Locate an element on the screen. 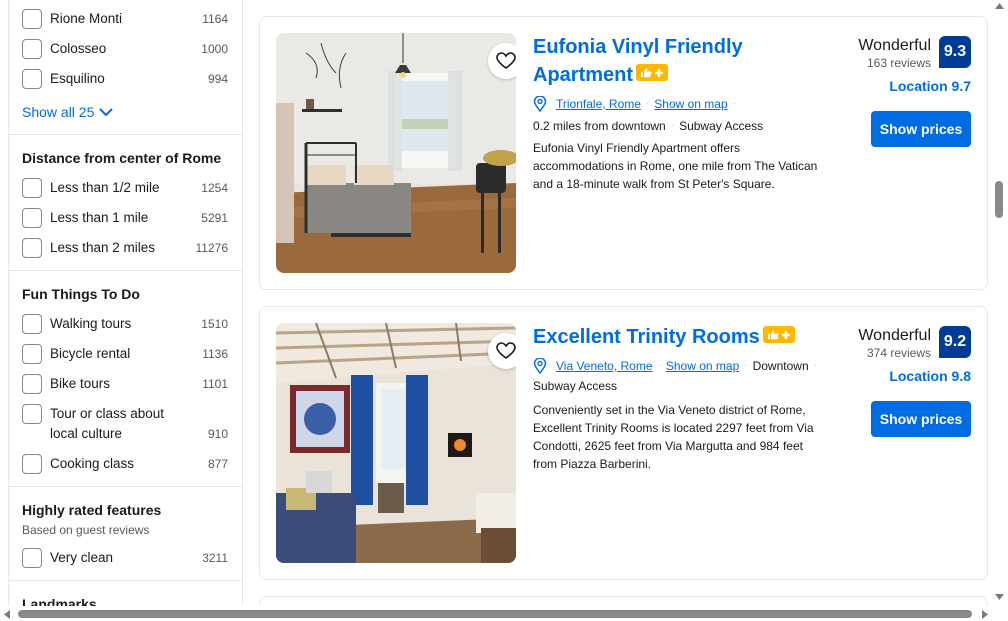  filter-option: Cooking class 877 is located at coordinates (125, 464).